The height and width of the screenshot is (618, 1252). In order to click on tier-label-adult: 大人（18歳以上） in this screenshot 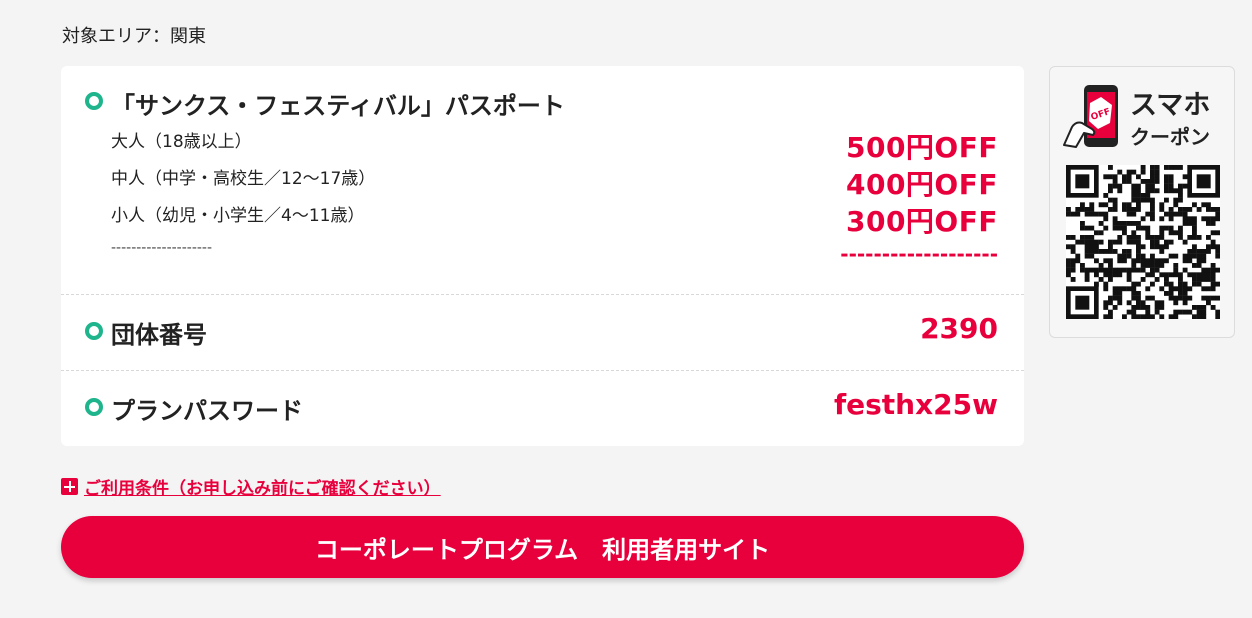, I will do `click(181, 142)`.